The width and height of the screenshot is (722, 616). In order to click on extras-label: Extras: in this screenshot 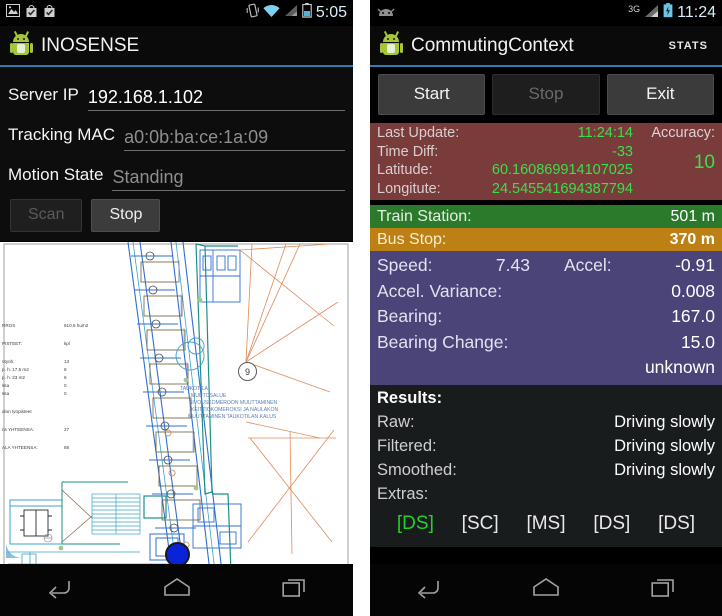, I will do `click(403, 493)`.